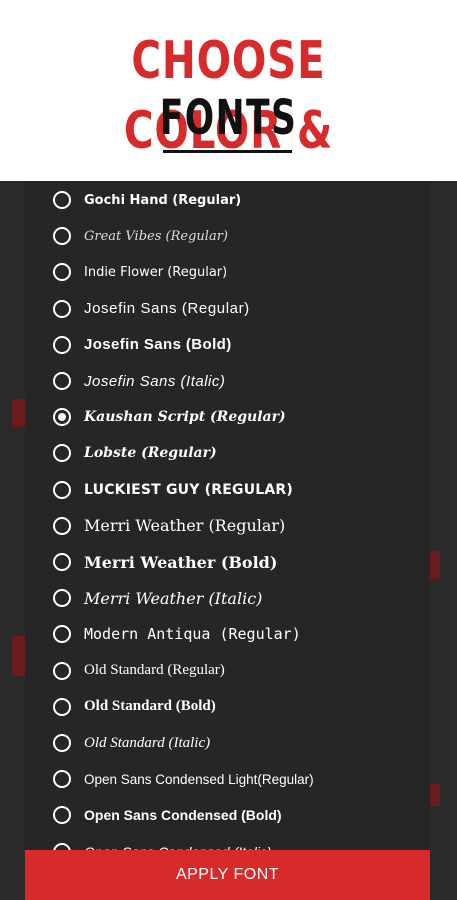  I want to click on font-option: Josefin Sans (Regular), so click(227, 309).